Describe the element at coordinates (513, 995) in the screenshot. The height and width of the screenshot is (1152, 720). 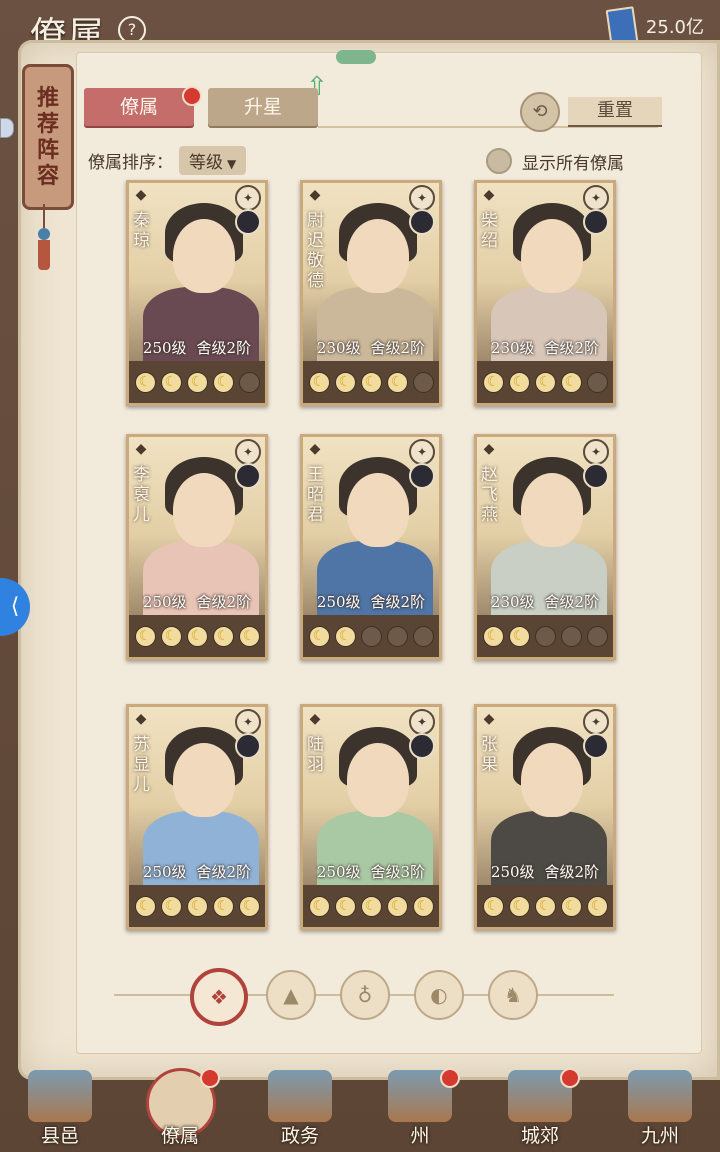
I see `filter-button: ♞` at that location.